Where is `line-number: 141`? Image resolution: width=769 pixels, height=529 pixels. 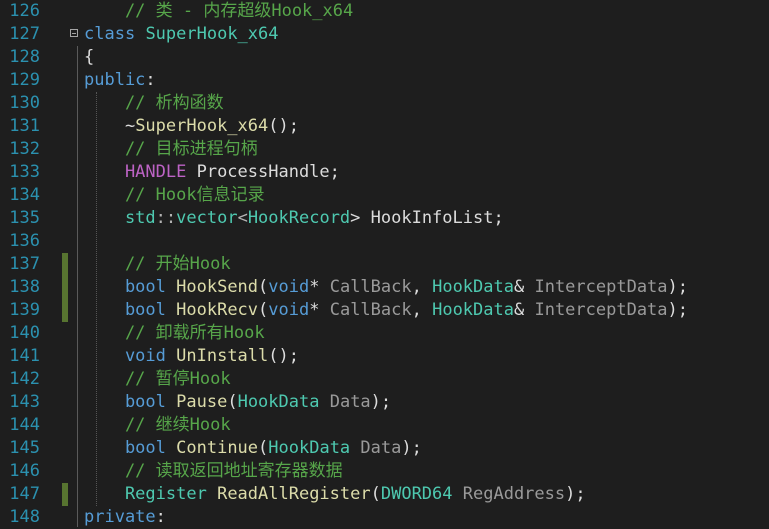
line-number: 141 is located at coordinates (24, 356).